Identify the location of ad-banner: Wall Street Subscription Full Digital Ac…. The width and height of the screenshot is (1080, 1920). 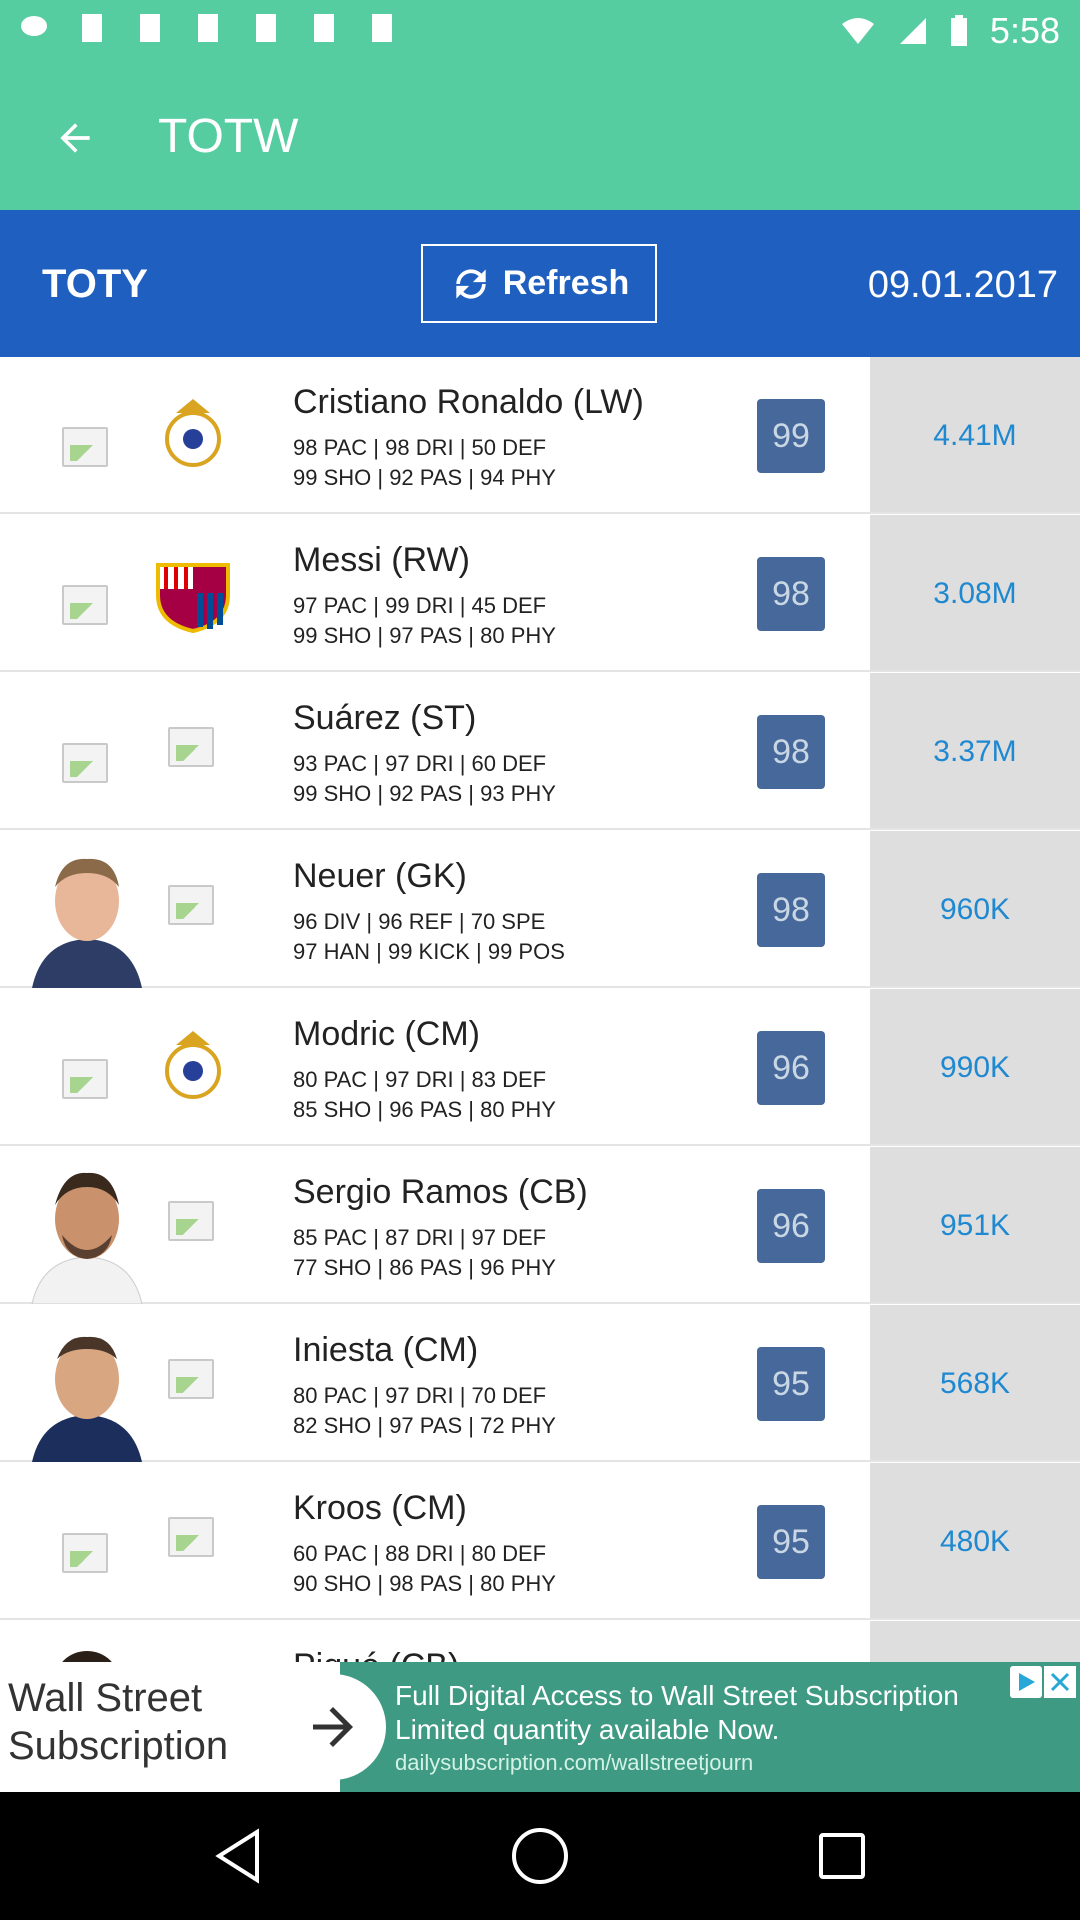
(540, 1727).